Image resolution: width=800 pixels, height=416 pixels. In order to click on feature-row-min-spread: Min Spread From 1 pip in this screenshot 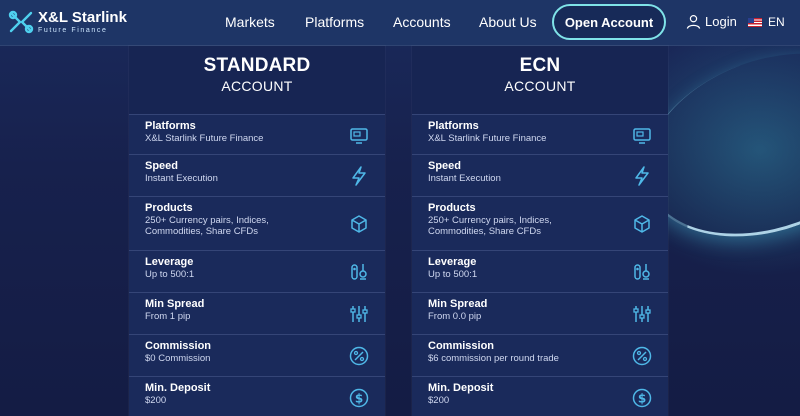, I will do `click(257, 313)`.